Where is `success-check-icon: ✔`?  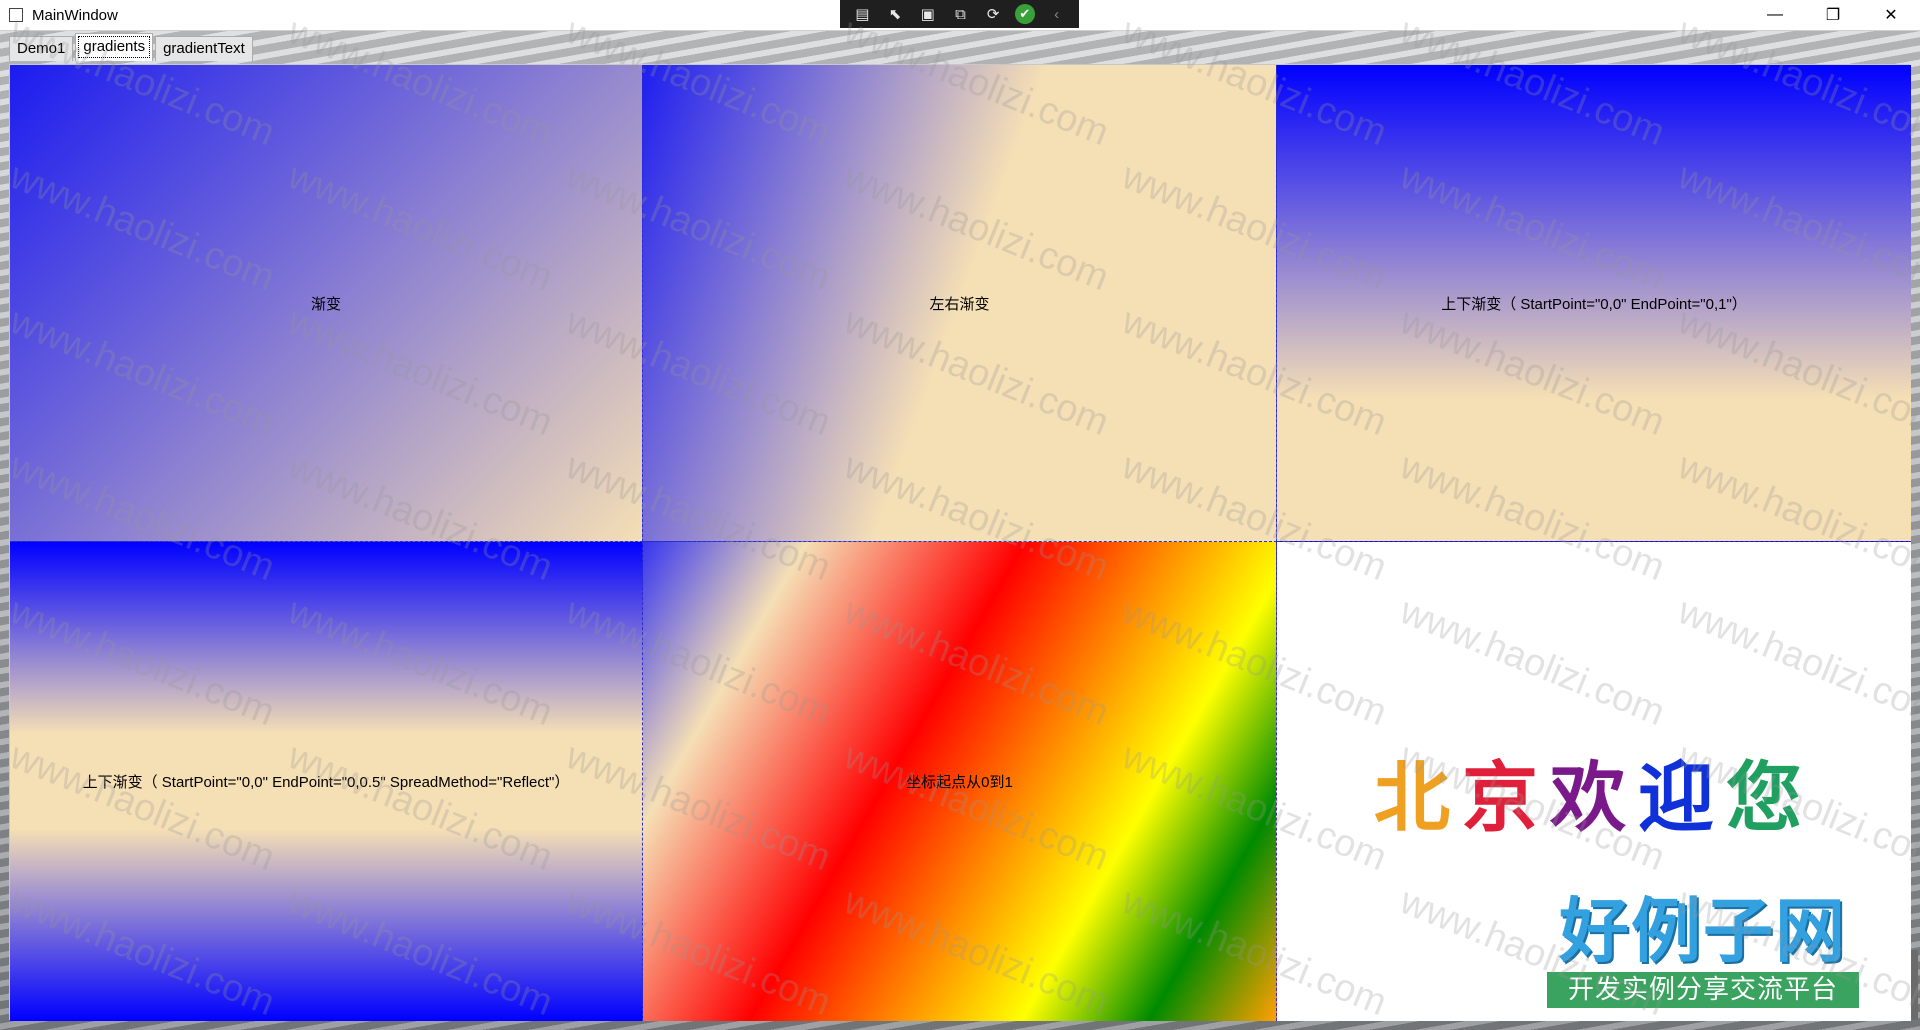 success-check-icon: ✔ is located at coordinates (1024, 14).